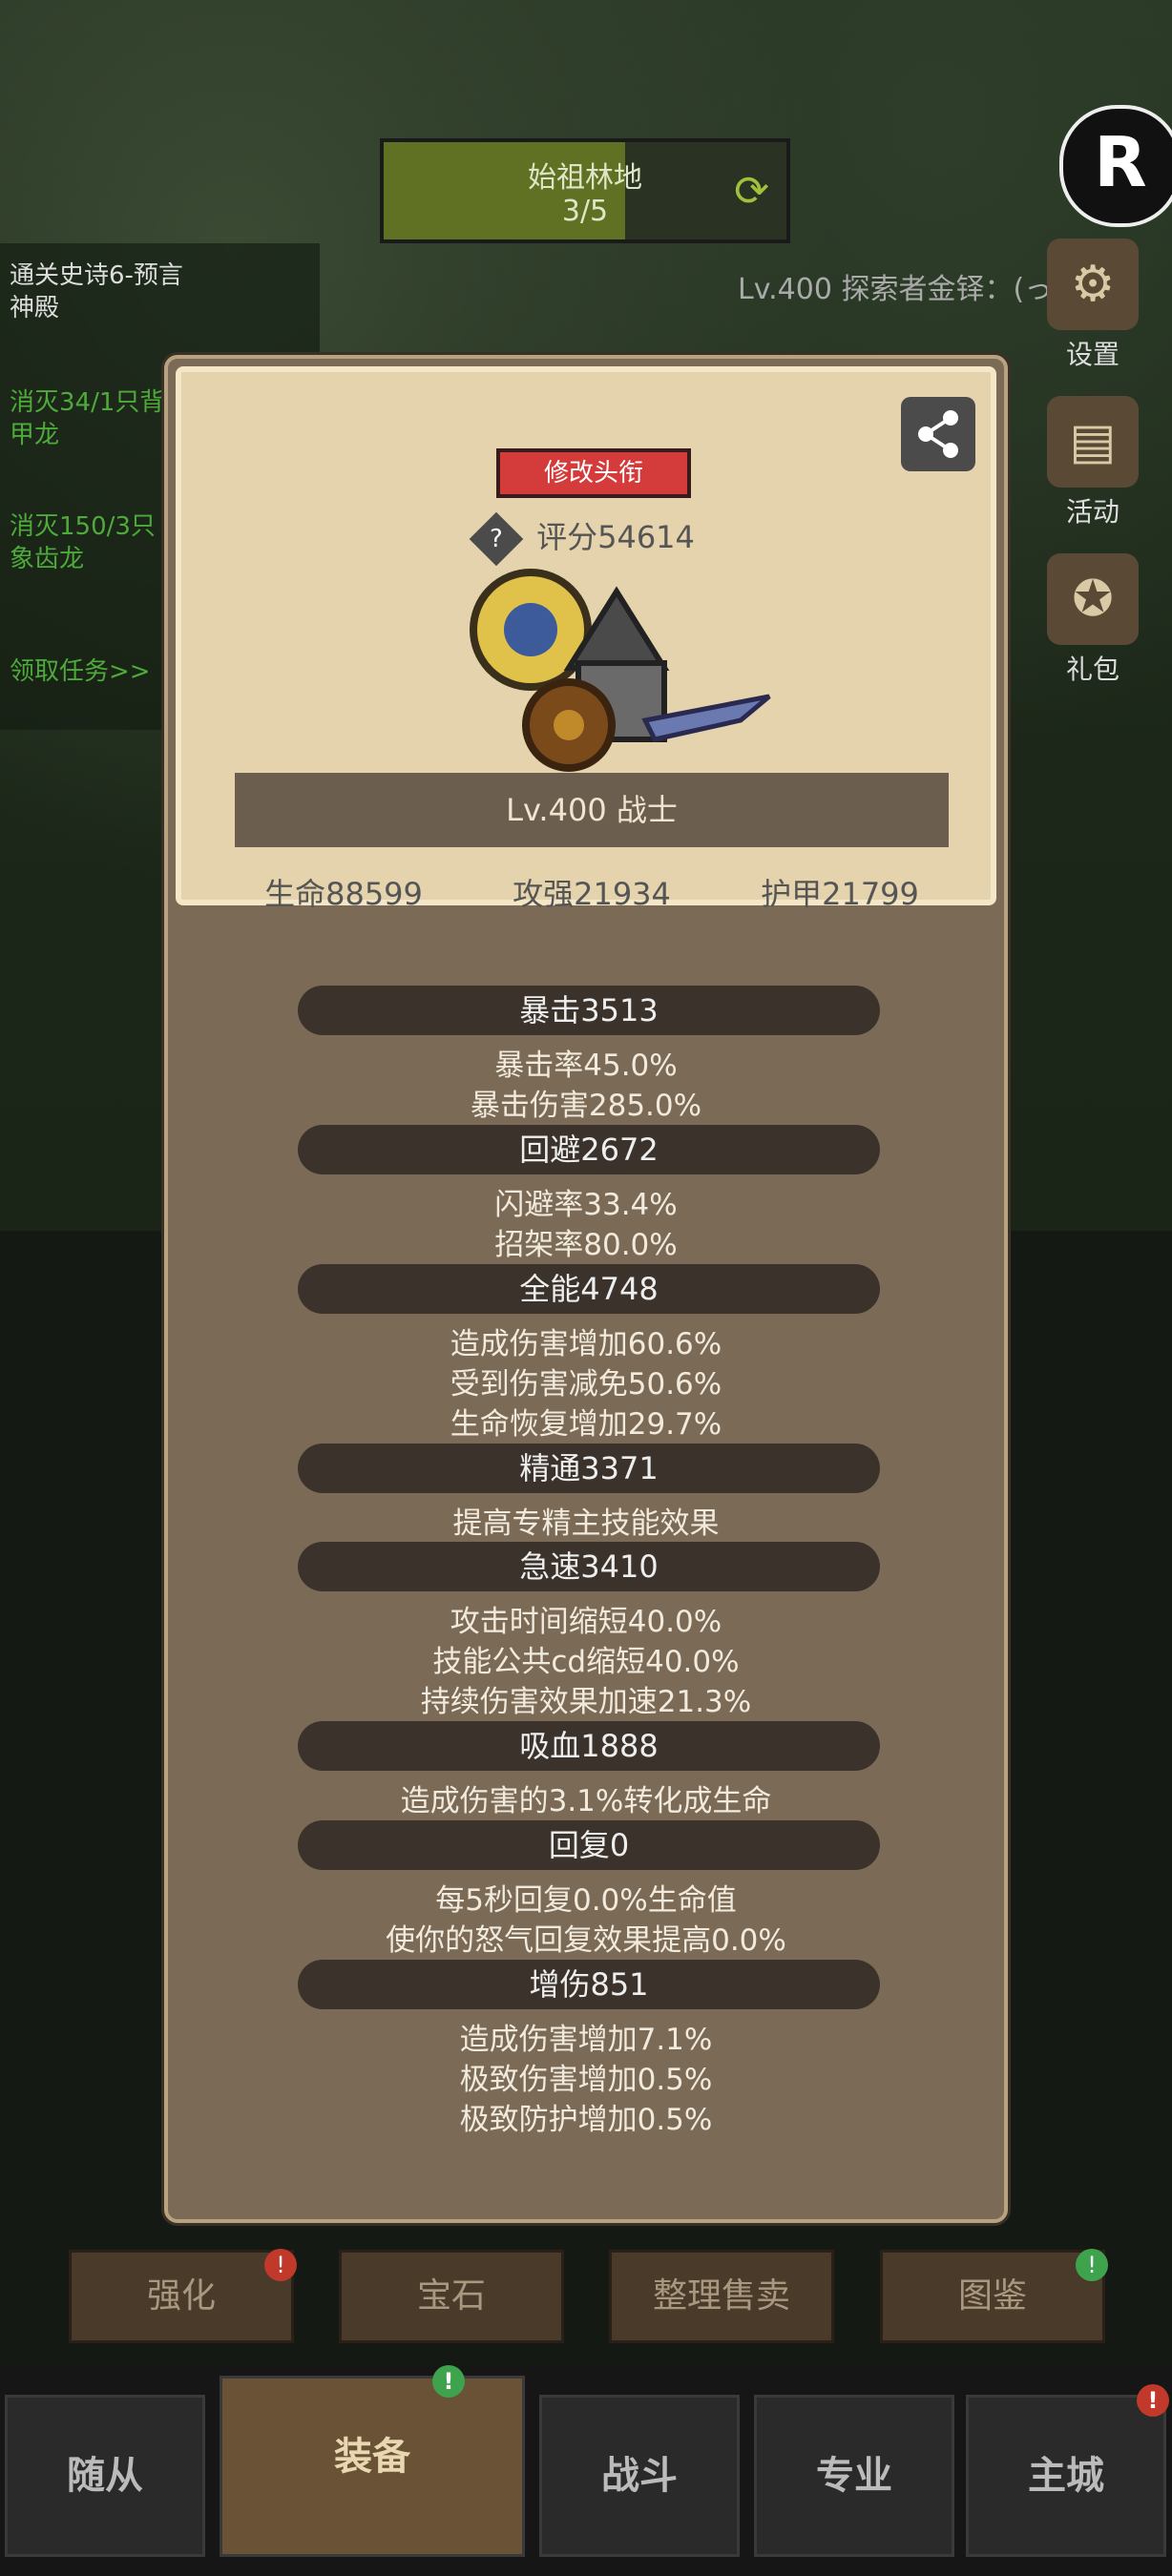 Image resolution: width=1172 pixels, height=2576 pixels. What do you see at coordinates (1093, 599) in the screenshot?
I see `gift-icon: ✪` at bounding box center [1093, 599].